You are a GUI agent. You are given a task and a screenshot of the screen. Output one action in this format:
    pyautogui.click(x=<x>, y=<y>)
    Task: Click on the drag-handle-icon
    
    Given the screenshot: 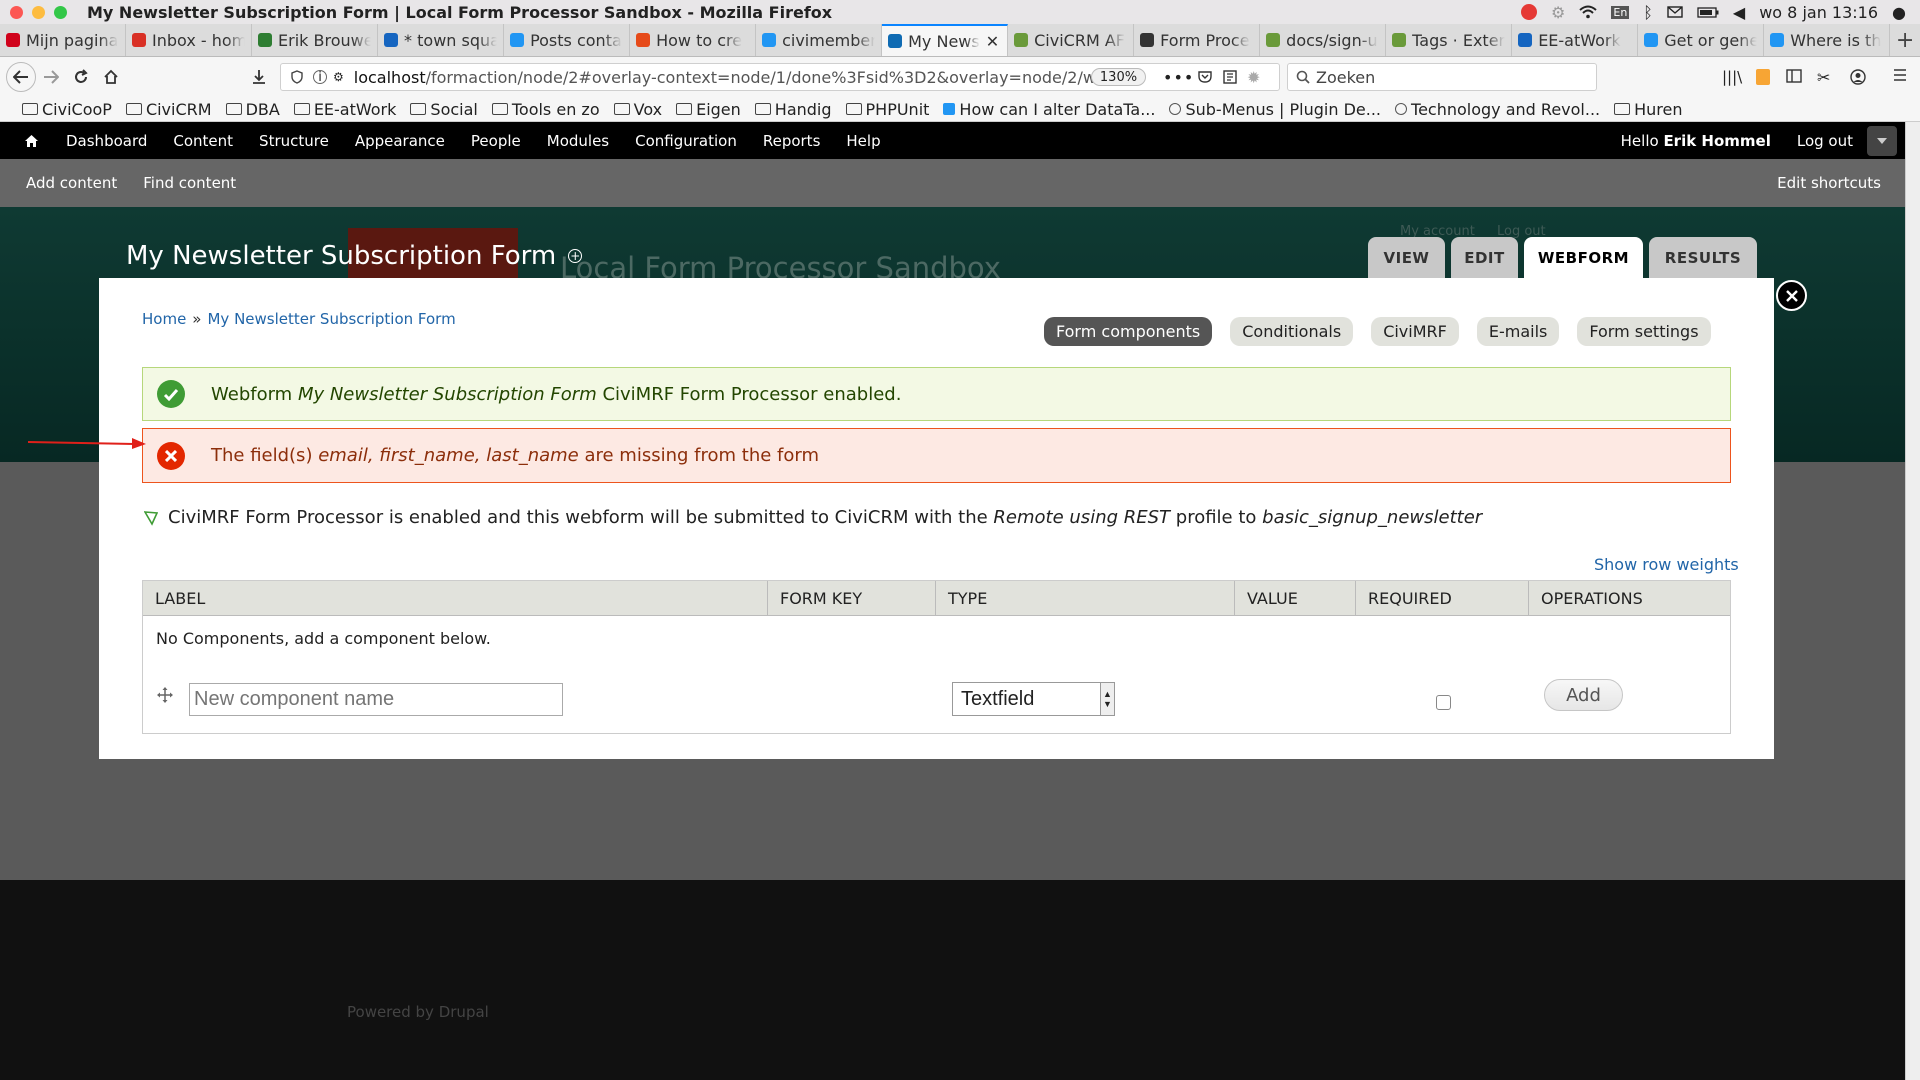 What is the action you would take?
    pyautogui.click(x=165, y=695)
    